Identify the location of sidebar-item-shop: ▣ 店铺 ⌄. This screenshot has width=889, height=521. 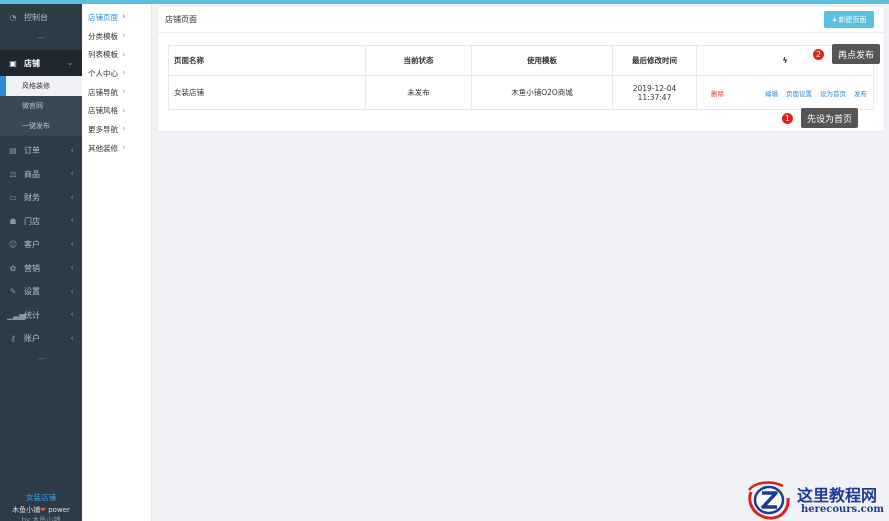
(41, 63).